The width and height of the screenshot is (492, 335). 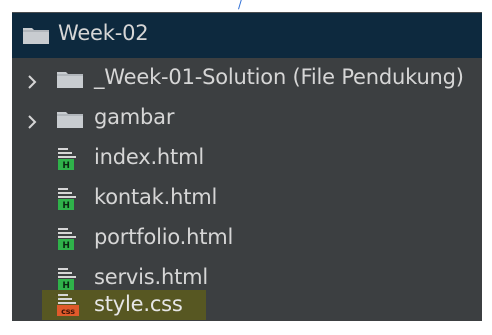 I want to click on tree-root-label: Week-02, so click(x=103, y=33).